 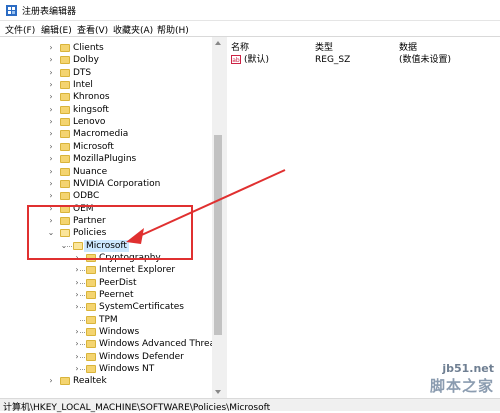 I want to click on tree-item-label: TPM, so click(x=108, y=319).